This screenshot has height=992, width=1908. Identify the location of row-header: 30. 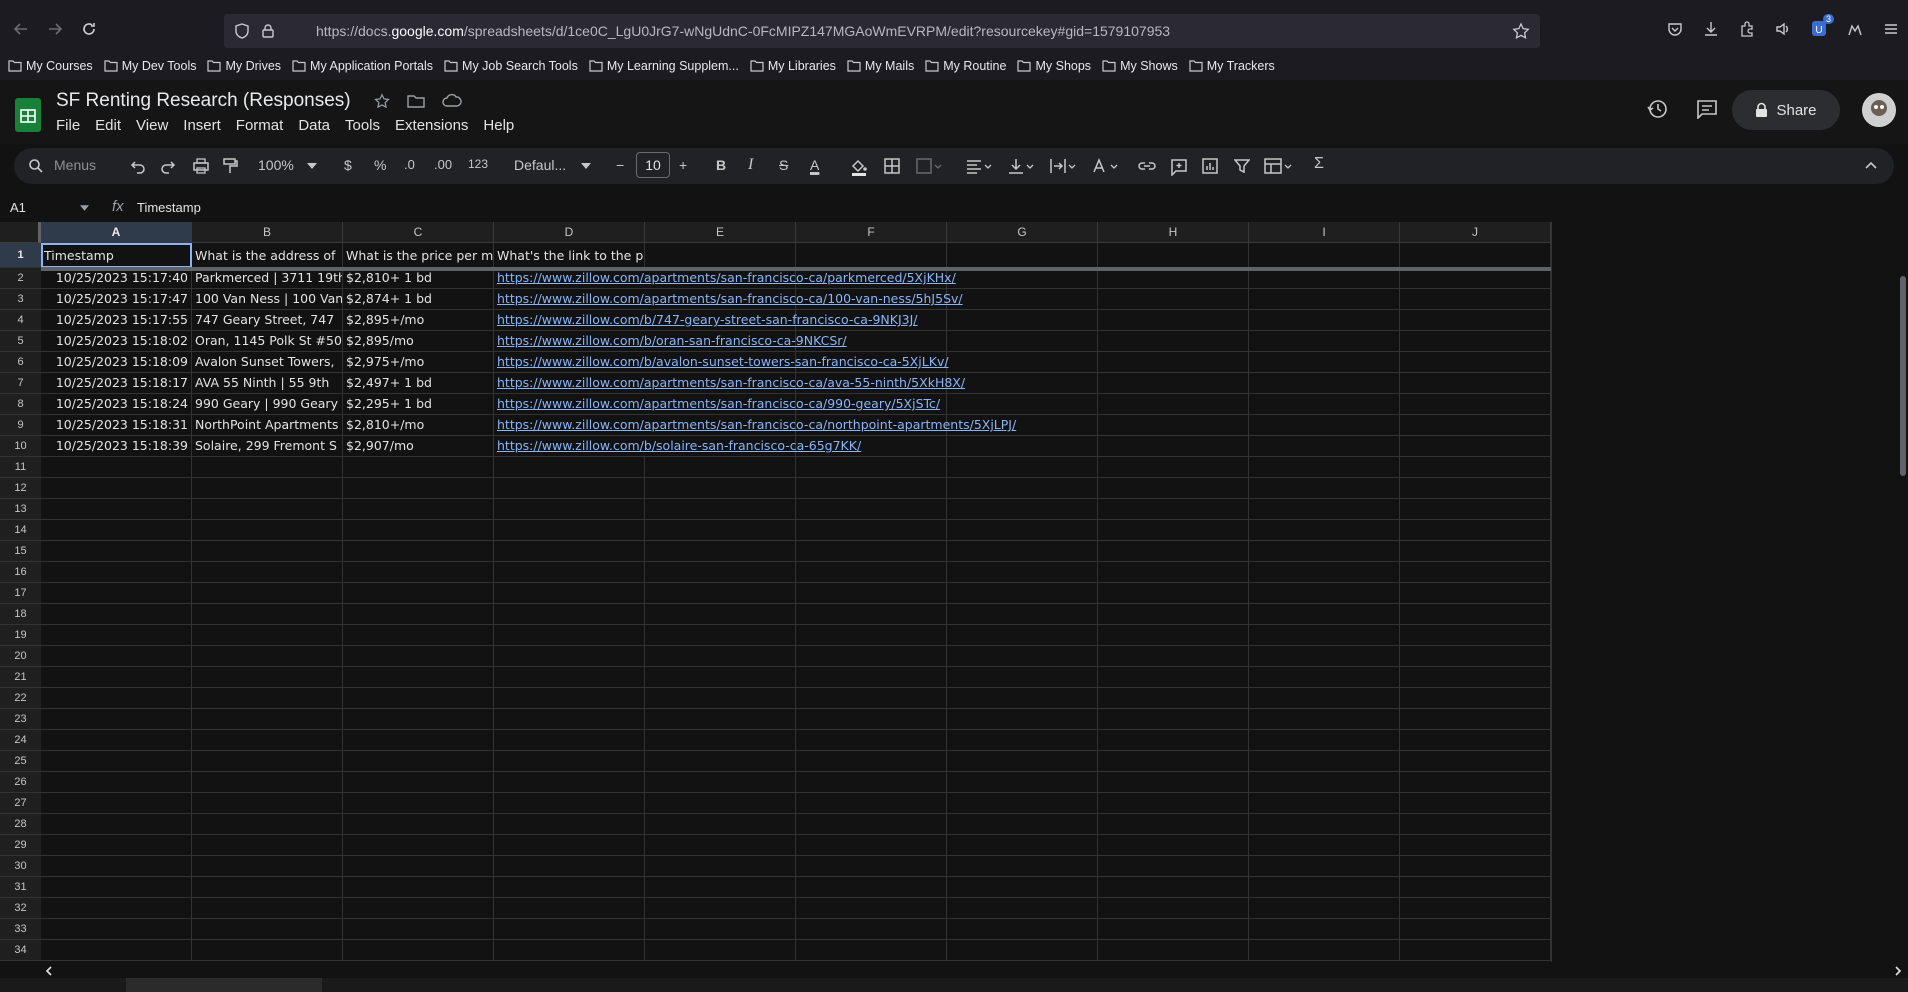
(20, 866).